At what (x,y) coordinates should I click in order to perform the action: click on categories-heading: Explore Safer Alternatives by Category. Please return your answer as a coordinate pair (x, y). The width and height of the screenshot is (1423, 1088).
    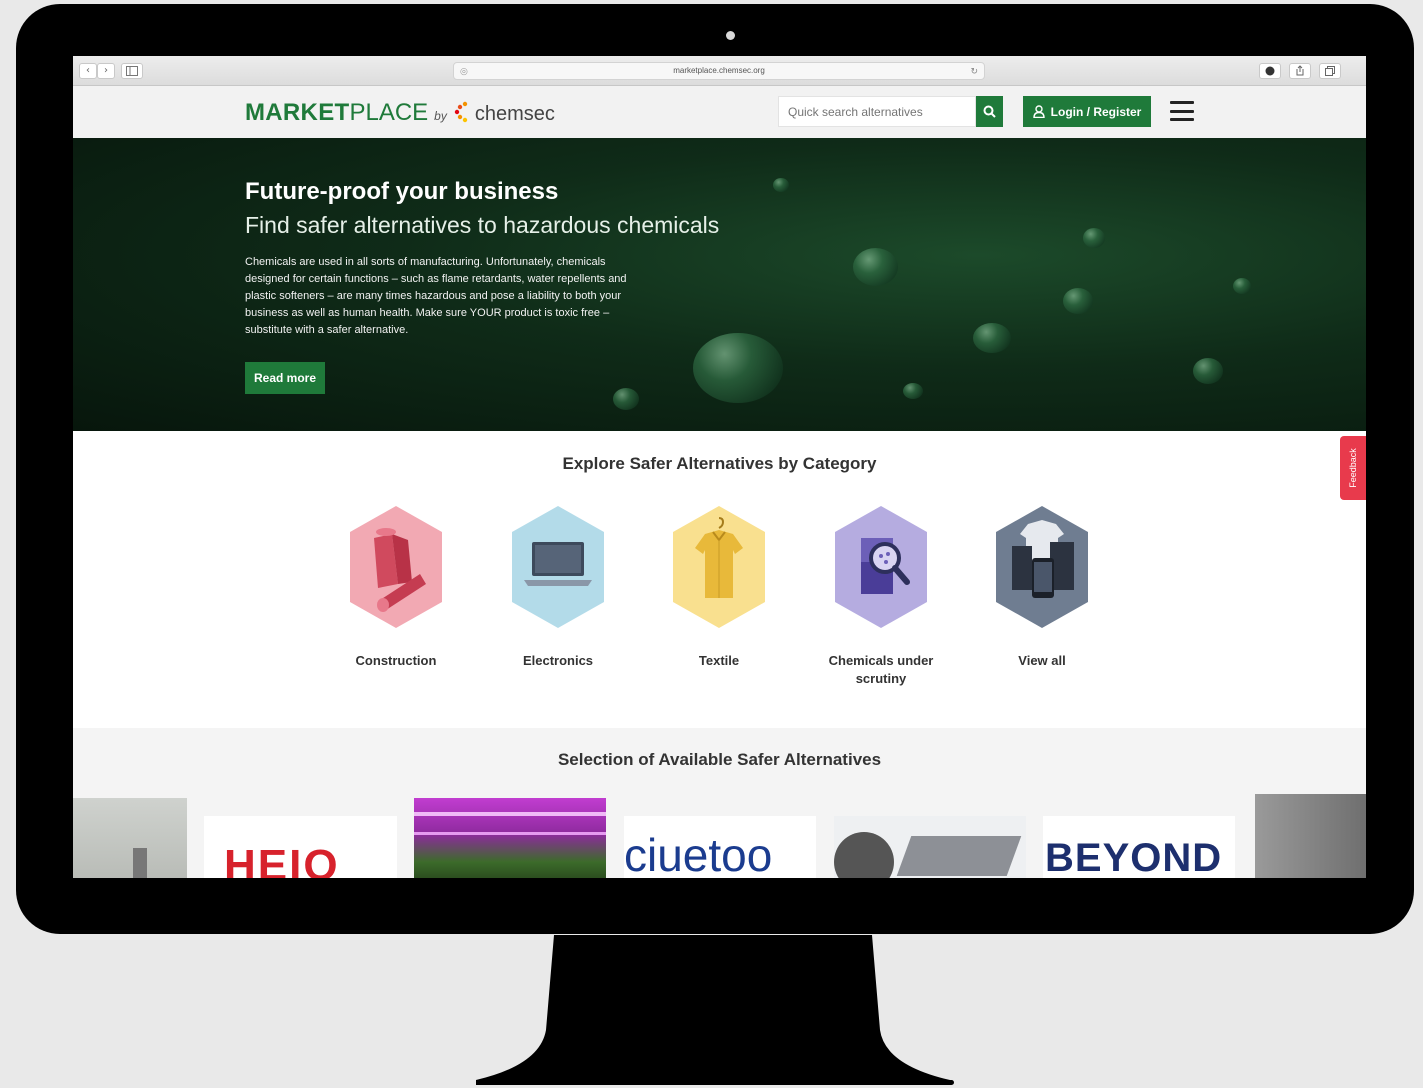
    Looking at the image, I should click on (719, 463).